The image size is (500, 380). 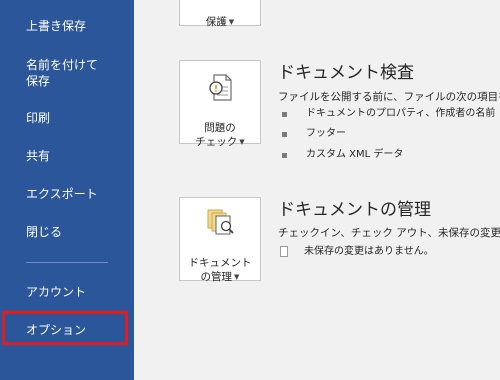 What do you see at coordinates (67, 262) in the screenshot?
I see `sidebar-divider` at bounding box center [67, 262].